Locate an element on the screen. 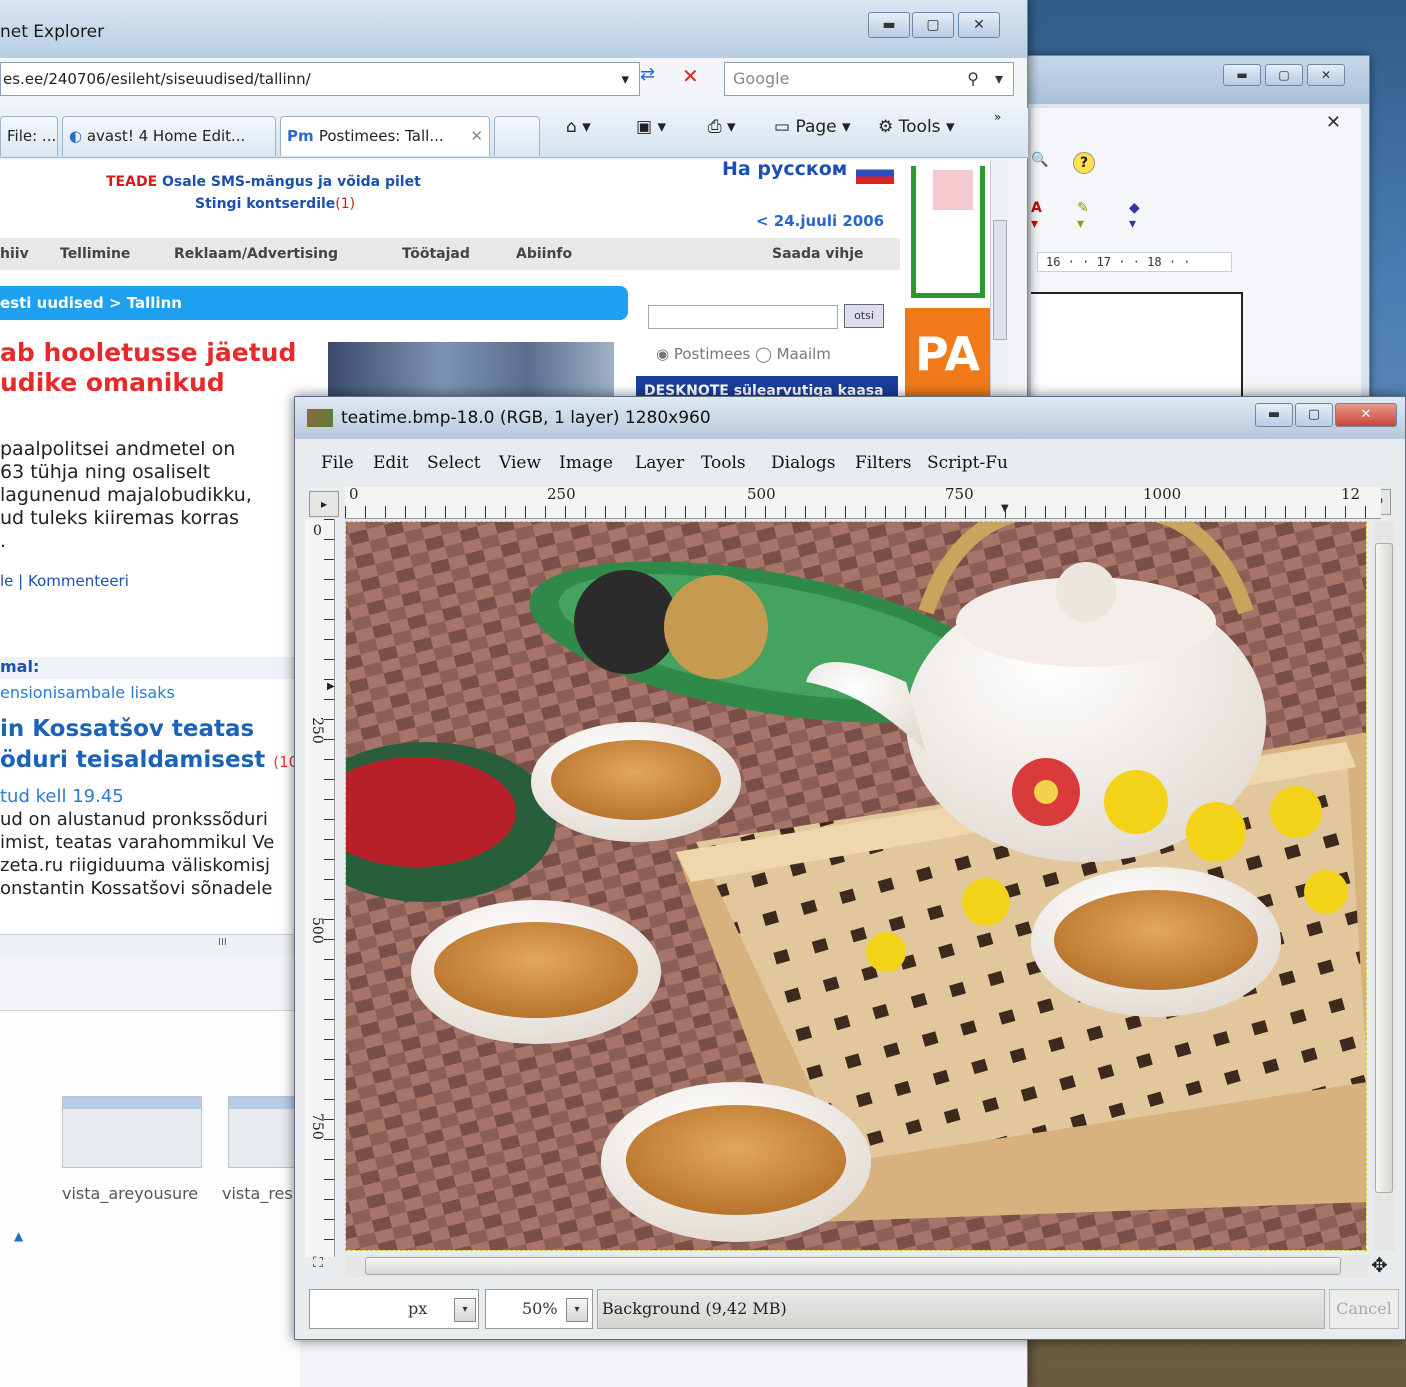  print-icon: ⎙ ▾ is located at coordinates (722, 127).